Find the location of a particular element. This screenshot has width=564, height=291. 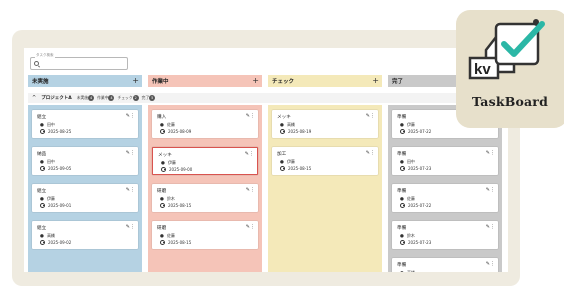

task-card: 準備 ✎ ⋮ ● 鈴木 2025-07-23 is located at coordinates (445, 235).